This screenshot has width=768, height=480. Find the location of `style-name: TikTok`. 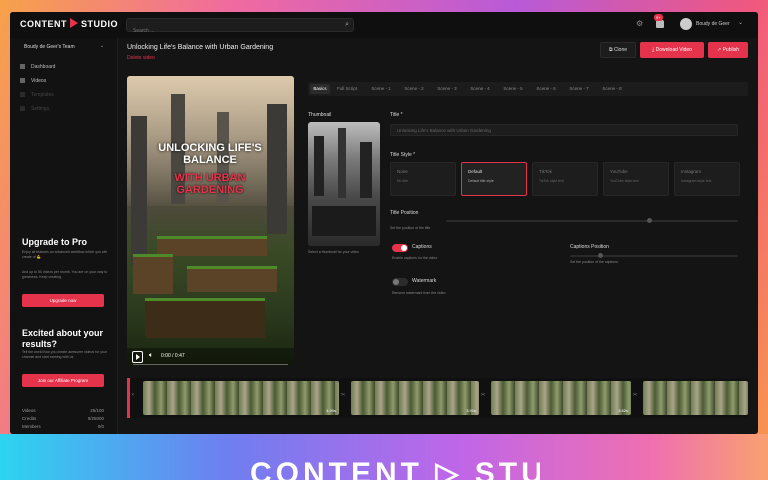

style-name: TikTok is located at coordinates (545, 171).